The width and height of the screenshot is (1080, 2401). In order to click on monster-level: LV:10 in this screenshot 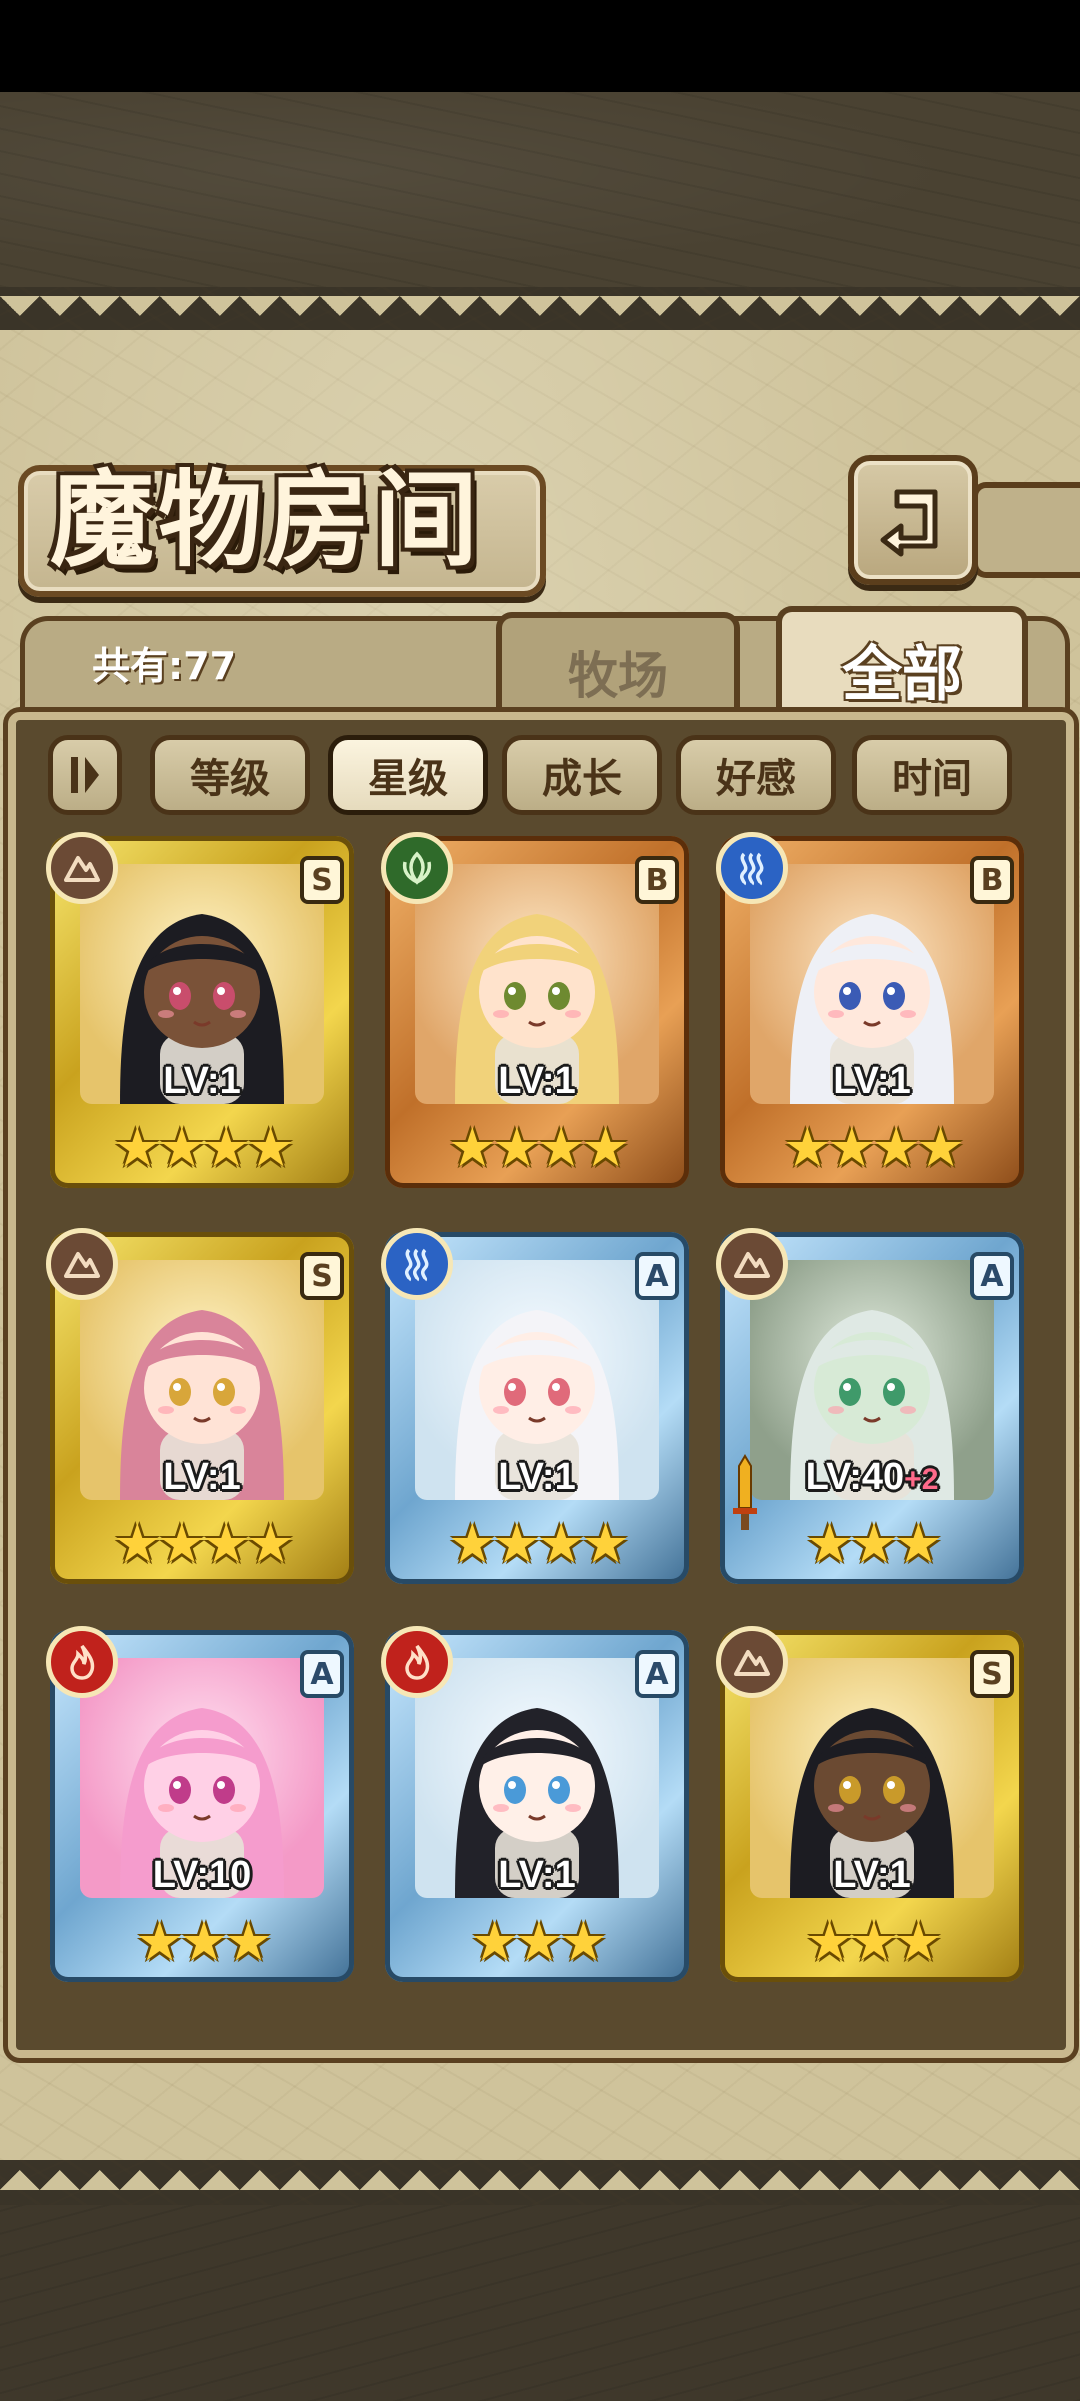, I will do `click(202, 1875)`.